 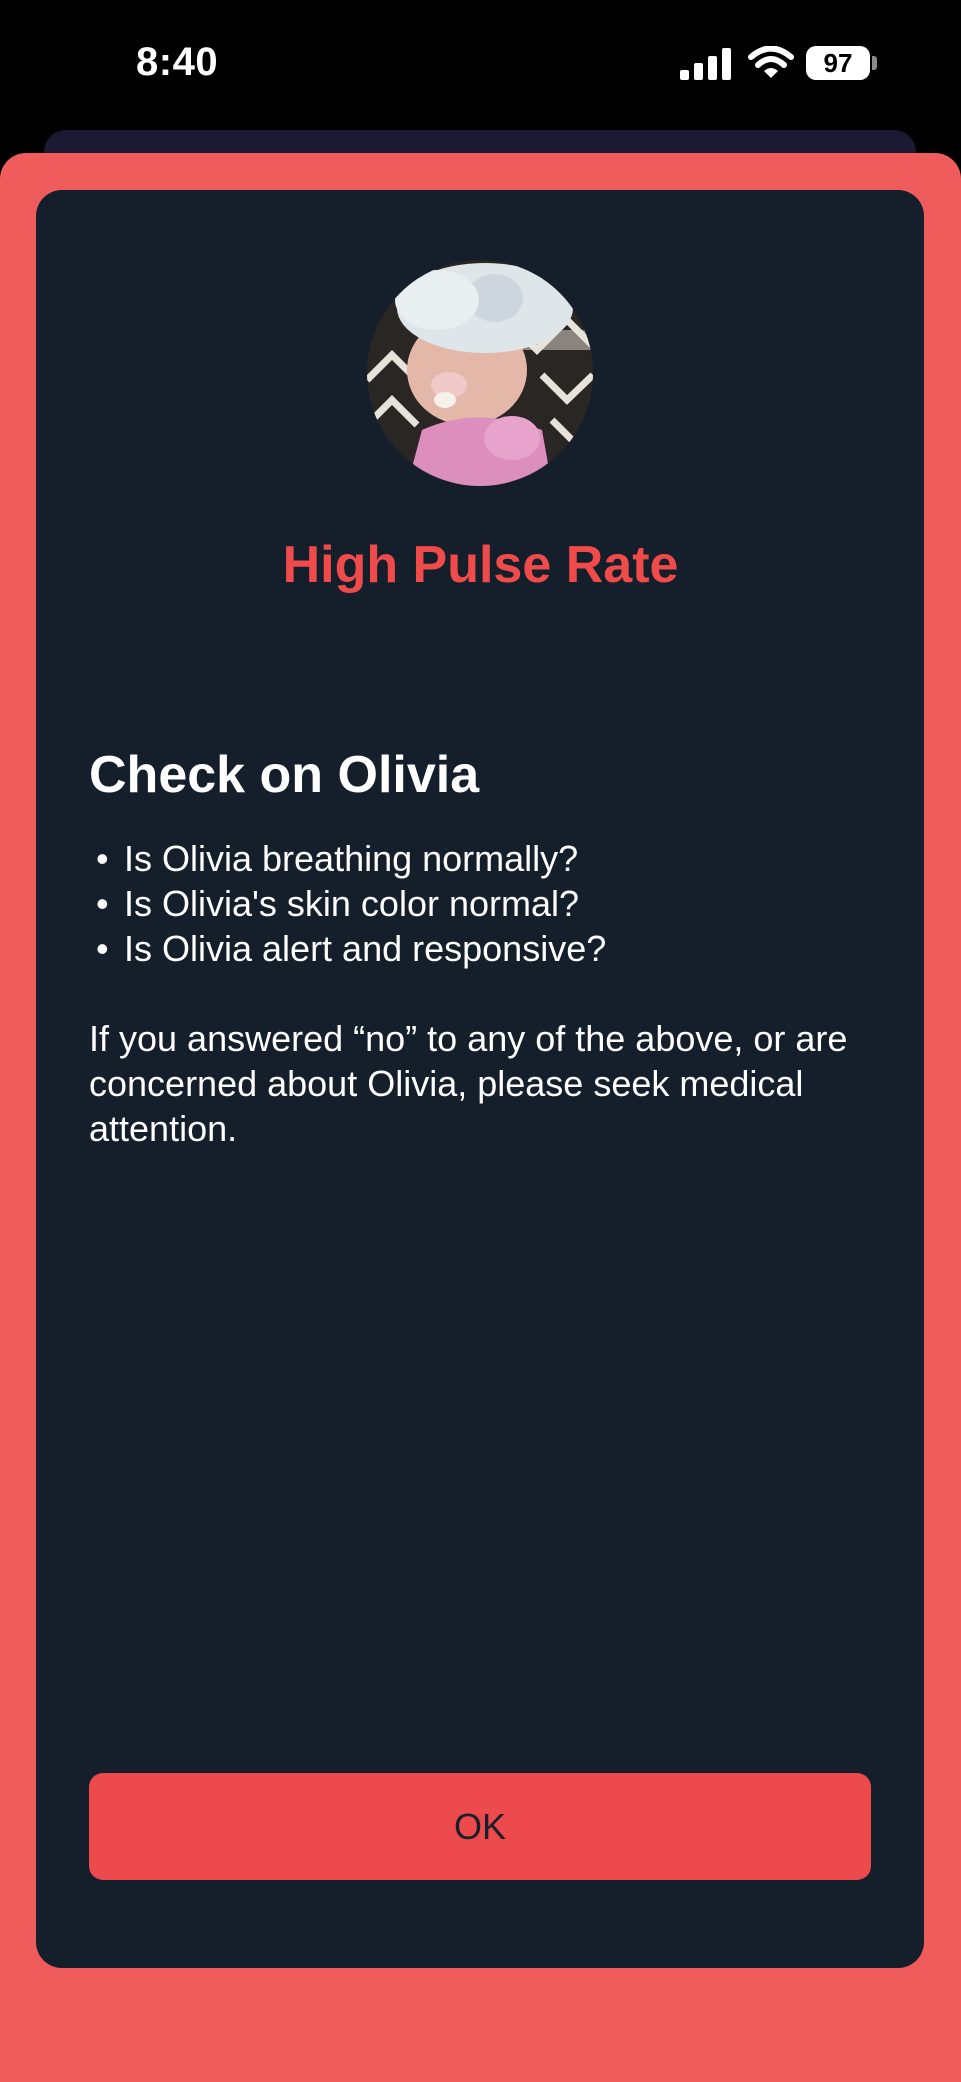 I want to click on avatar-photo, so click(x=480, y=373).